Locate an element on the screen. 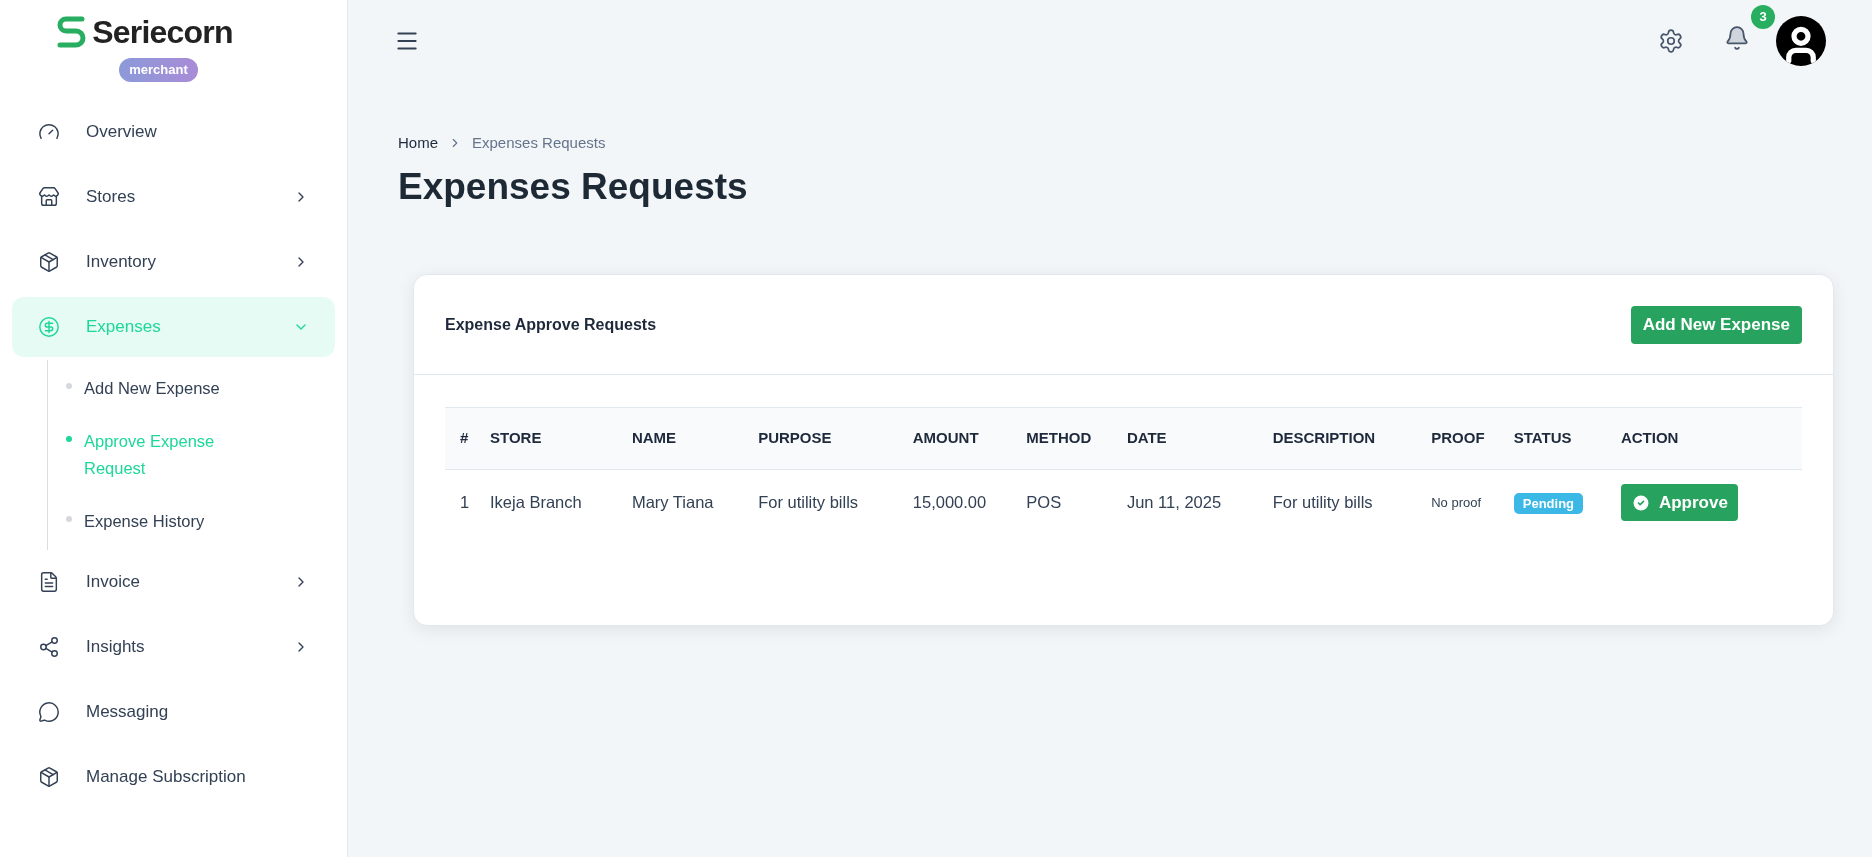  nav-item: Messaging is located at coordinates (173, 712).